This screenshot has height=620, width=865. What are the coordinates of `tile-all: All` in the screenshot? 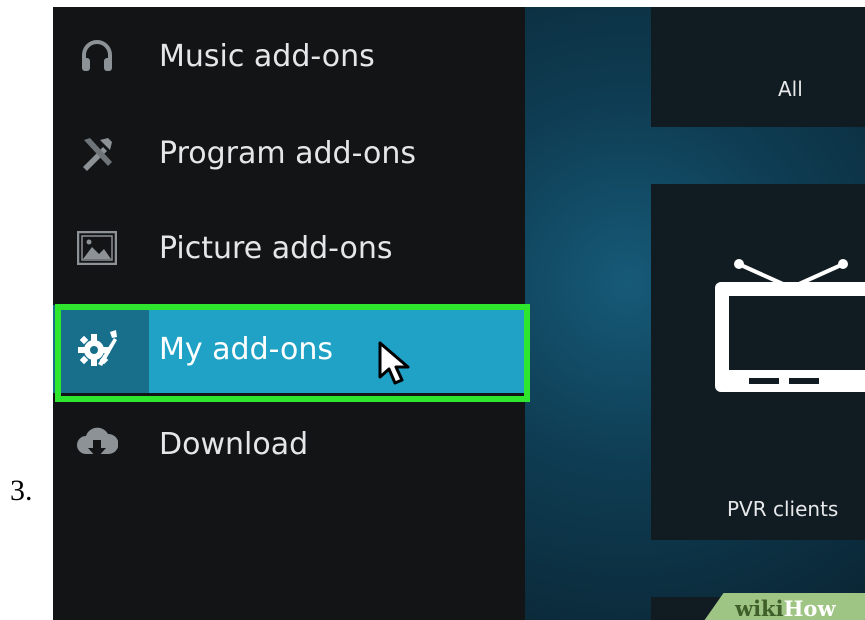 It's located at (758, 67).